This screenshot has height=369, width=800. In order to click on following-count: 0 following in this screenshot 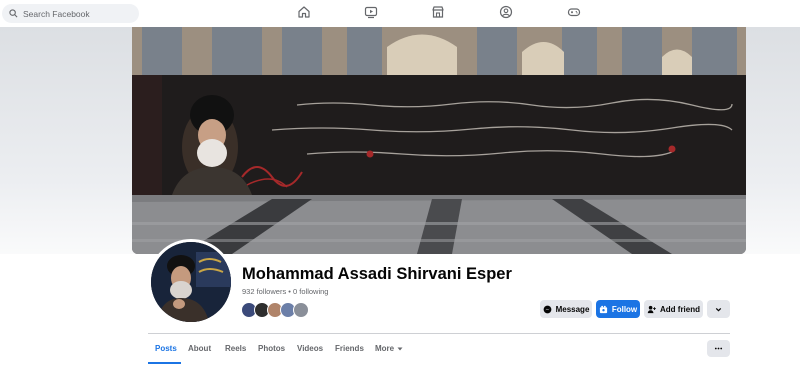, I will do `click(310, 291)`.